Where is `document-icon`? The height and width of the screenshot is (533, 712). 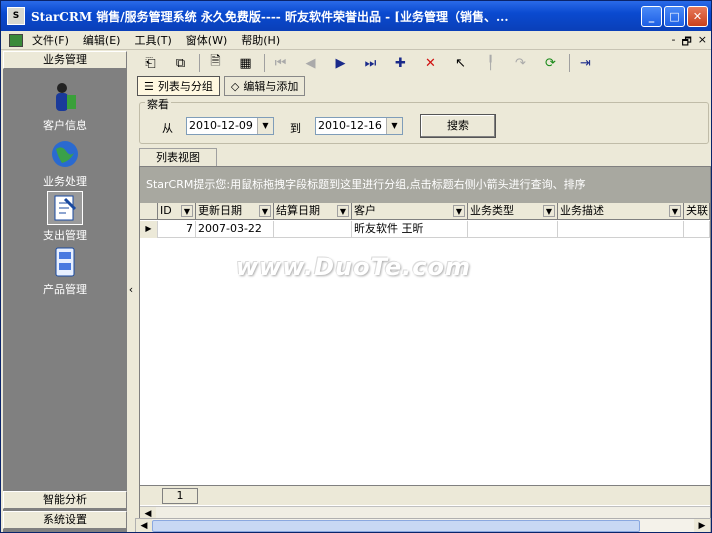
document-icon is located at coordinates (16, 40).